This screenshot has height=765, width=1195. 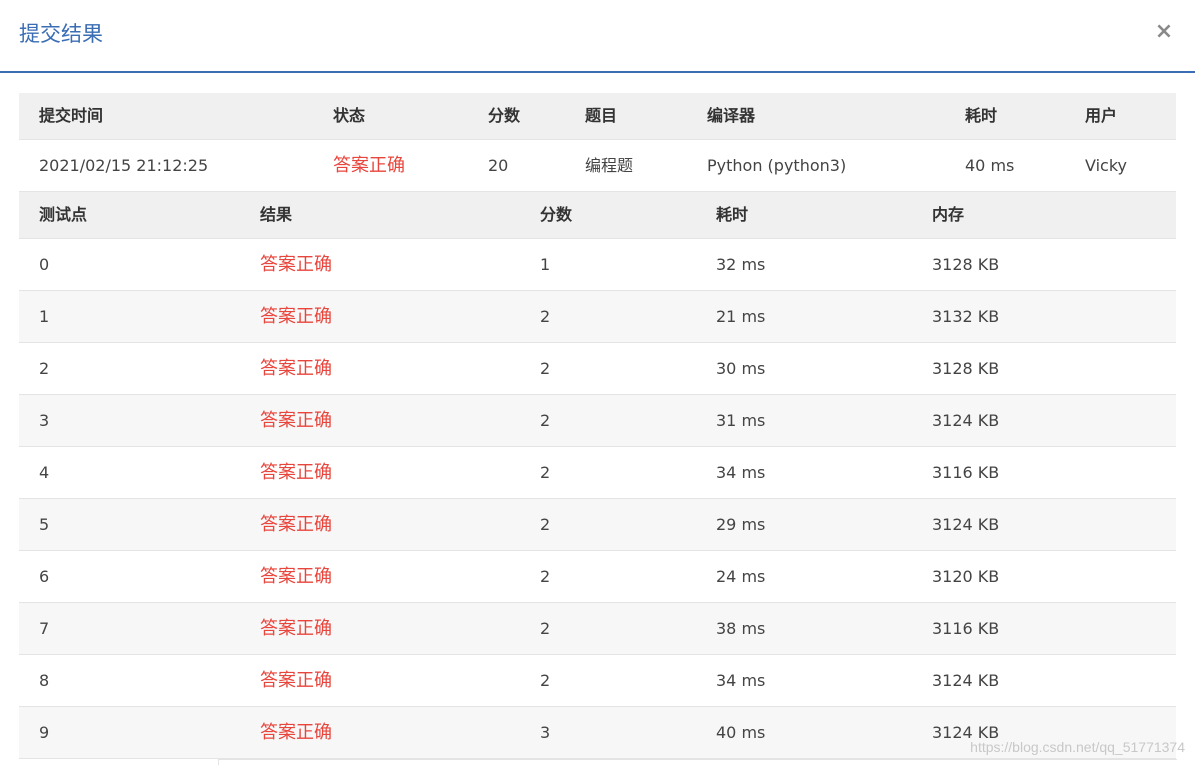 What do you see at coordinates (1077, 747) in the screenshot?
I see `watermark: https://blog.csdn.net/qq_51771374` at bounding box center [1077, 747].